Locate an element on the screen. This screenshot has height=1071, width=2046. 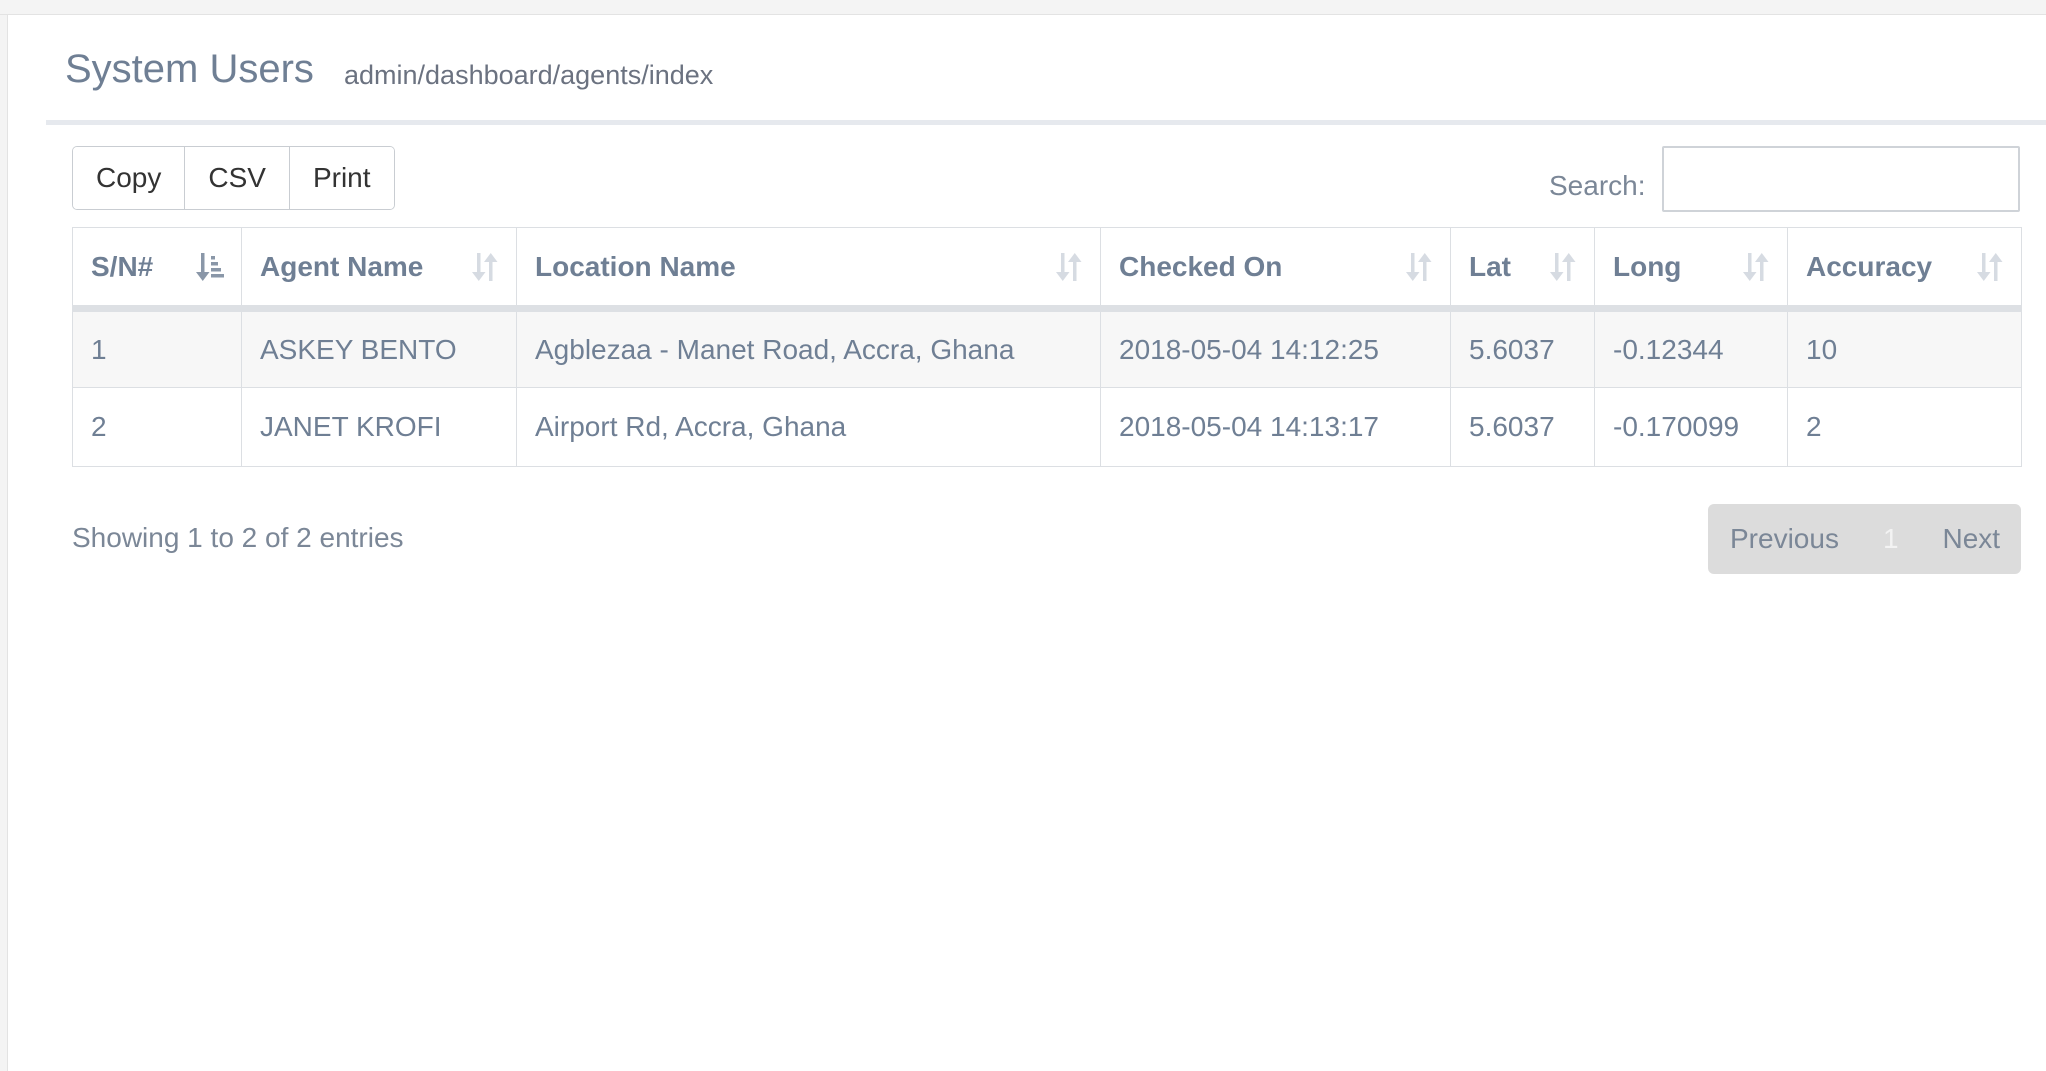
current-page-button: 1 is located at coordinates (1891, 539).